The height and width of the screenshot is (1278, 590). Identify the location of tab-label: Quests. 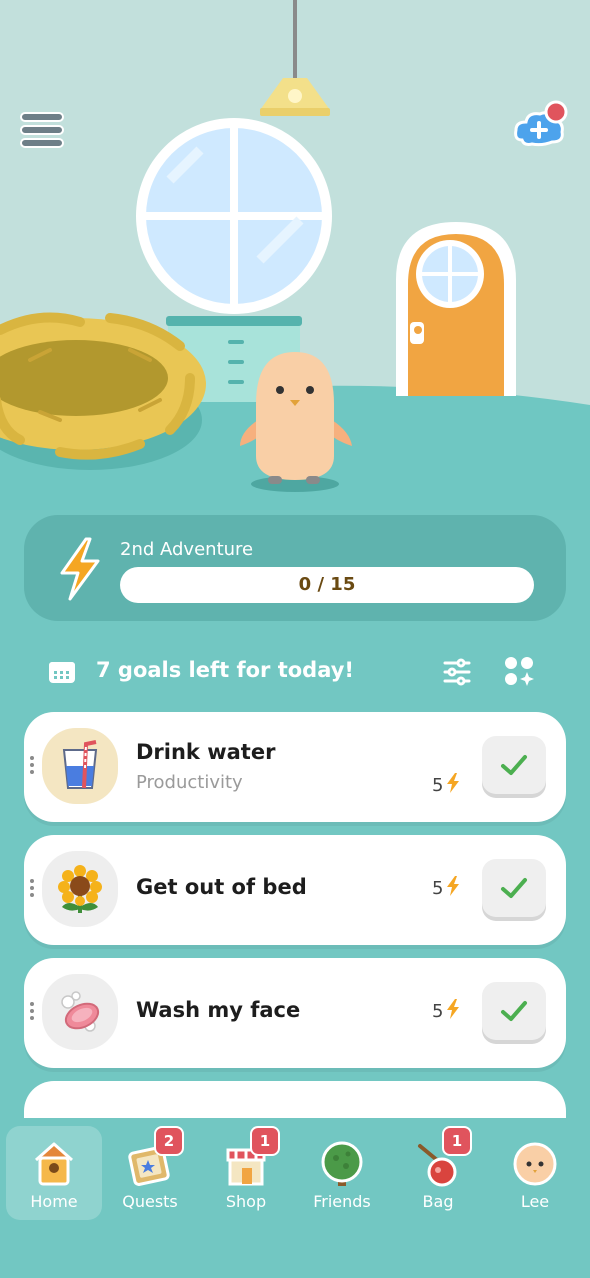
(150, 1201).